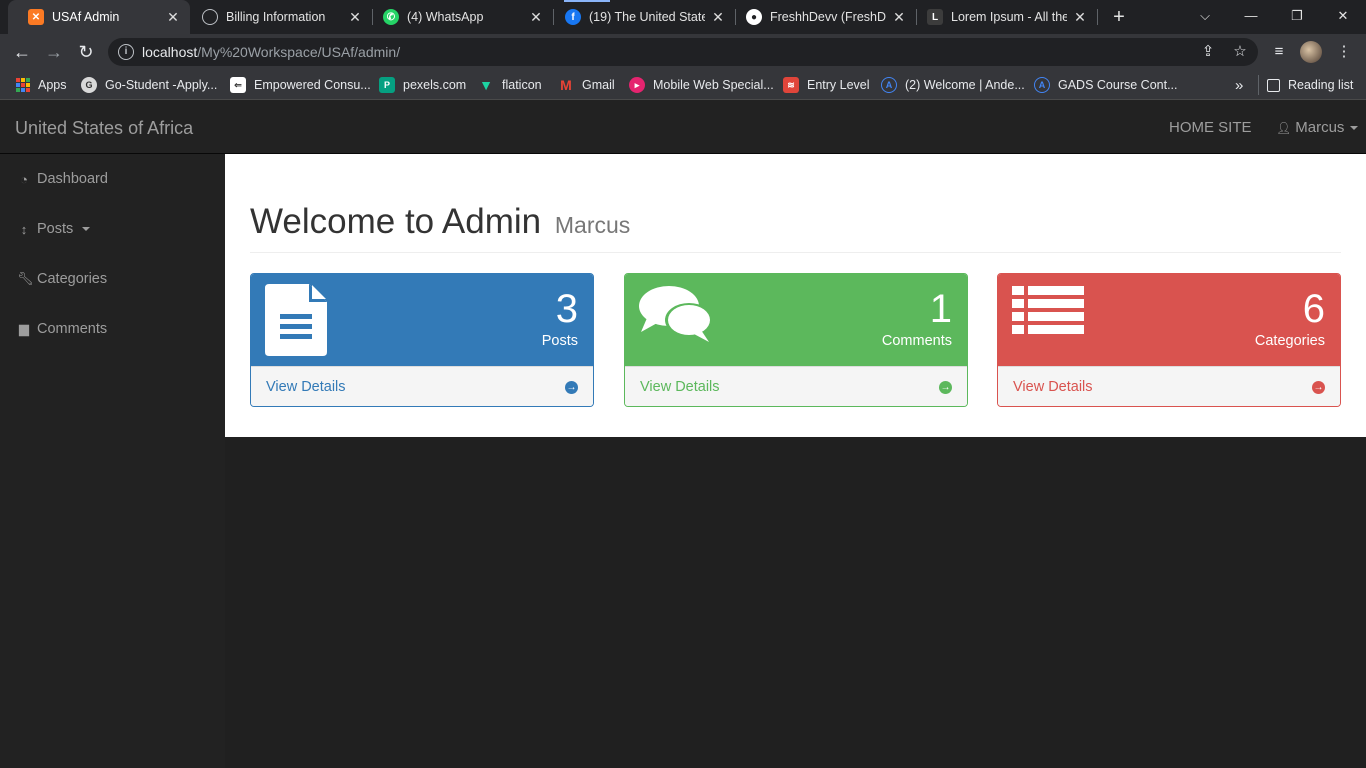 This screenshot has height=768, width=1366. What do you see at coordinates (1251, 17) in the screenshot?
I see `minimize-icon: —` at bounding box center [1251, 17].